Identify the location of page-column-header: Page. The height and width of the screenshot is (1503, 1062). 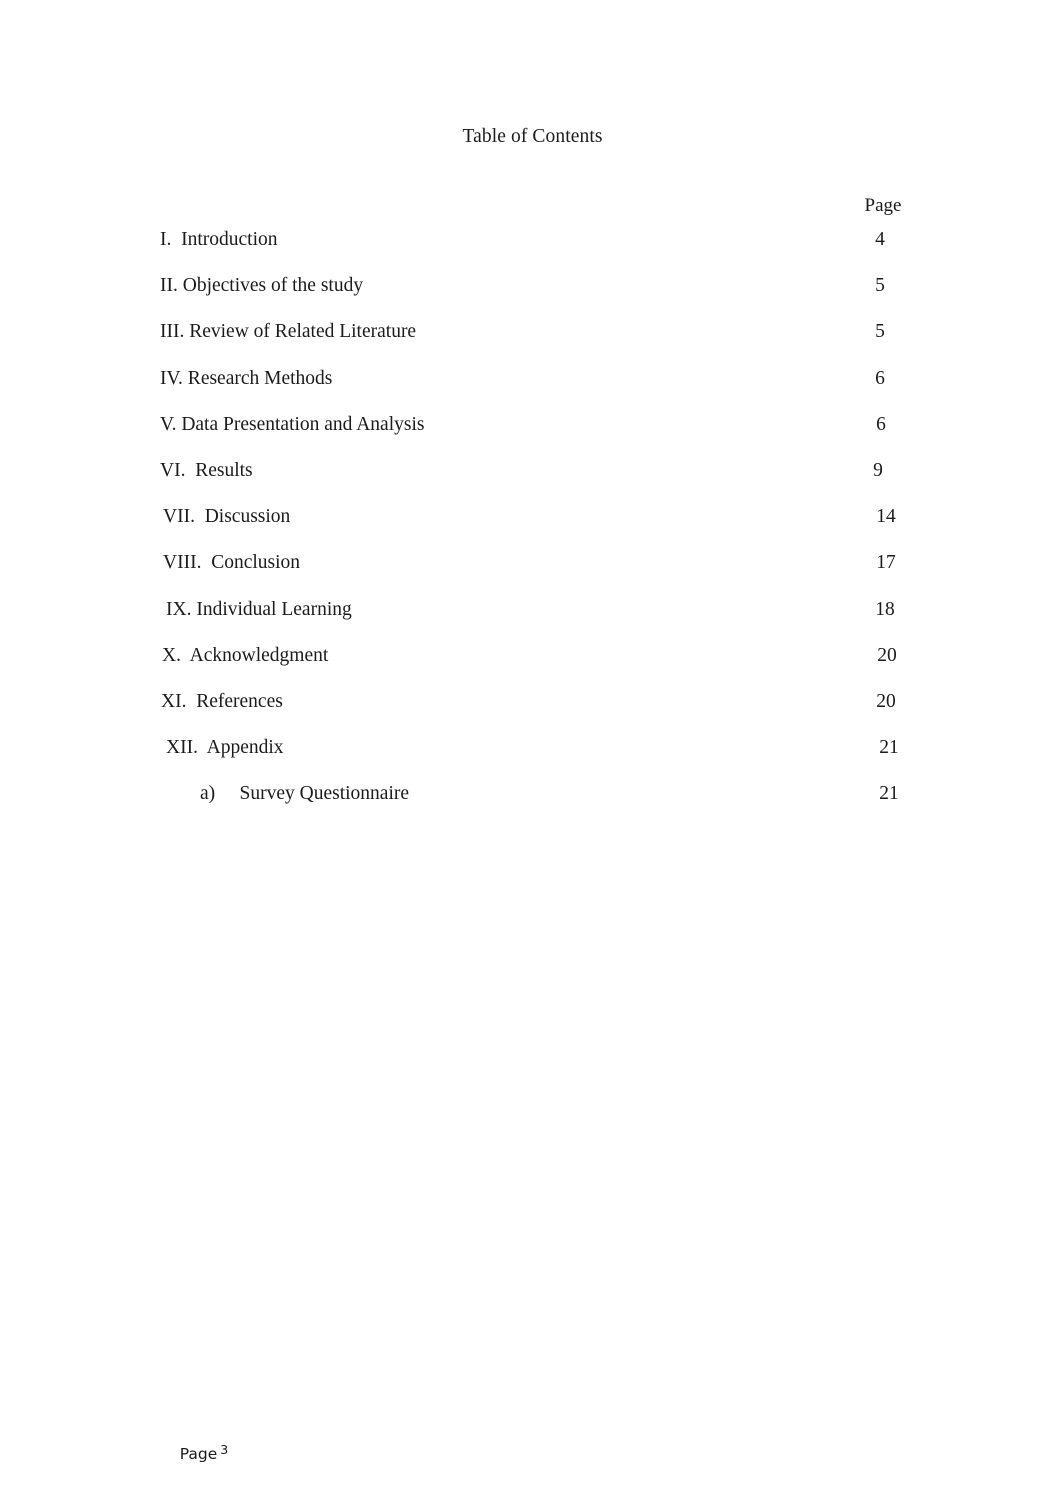
(883, 205).